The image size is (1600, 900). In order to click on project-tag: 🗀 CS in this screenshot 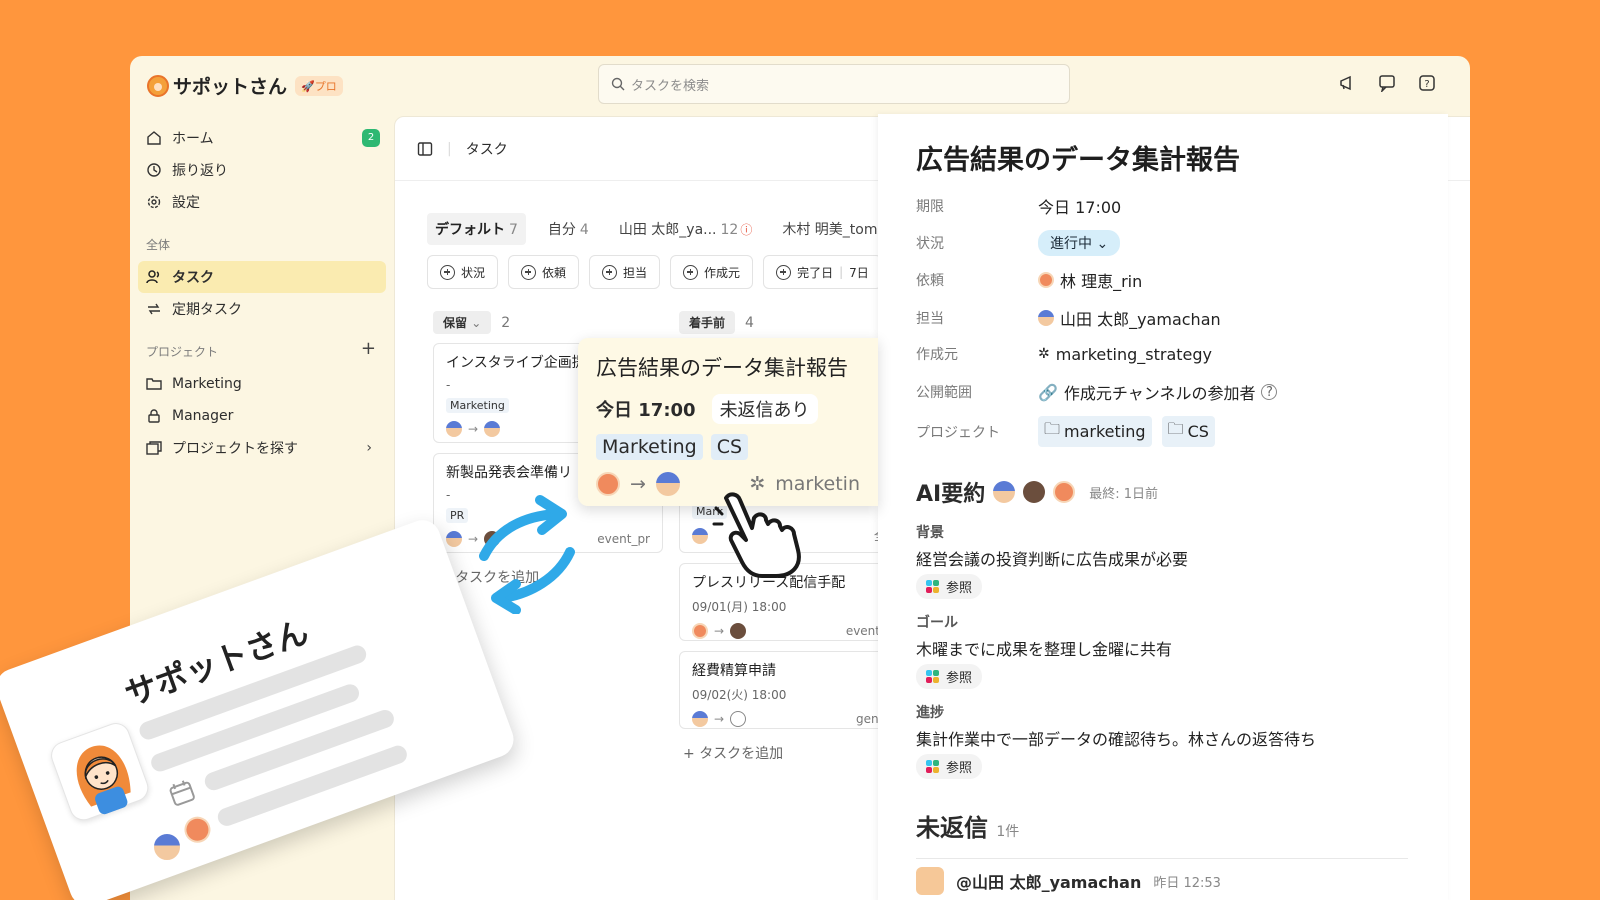, I will do `click(1188, 431)`.